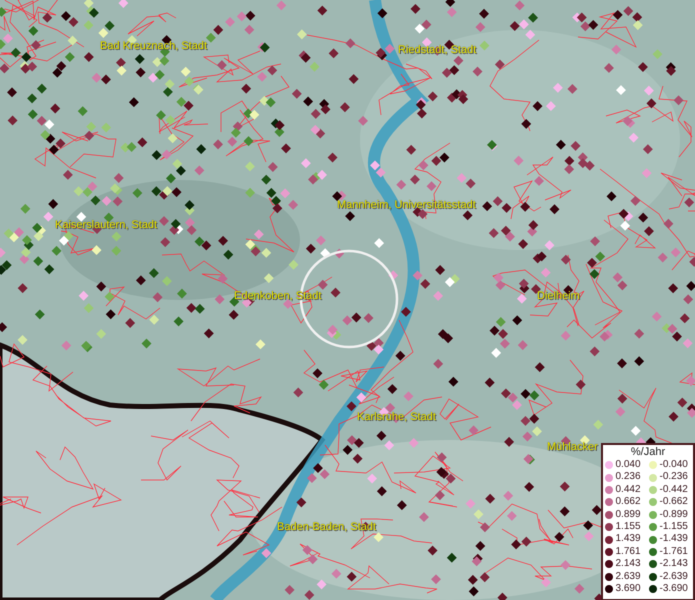 This screenshot has height=600, width=695. I want to click on legend-value: -1.761, so click(674, 552).